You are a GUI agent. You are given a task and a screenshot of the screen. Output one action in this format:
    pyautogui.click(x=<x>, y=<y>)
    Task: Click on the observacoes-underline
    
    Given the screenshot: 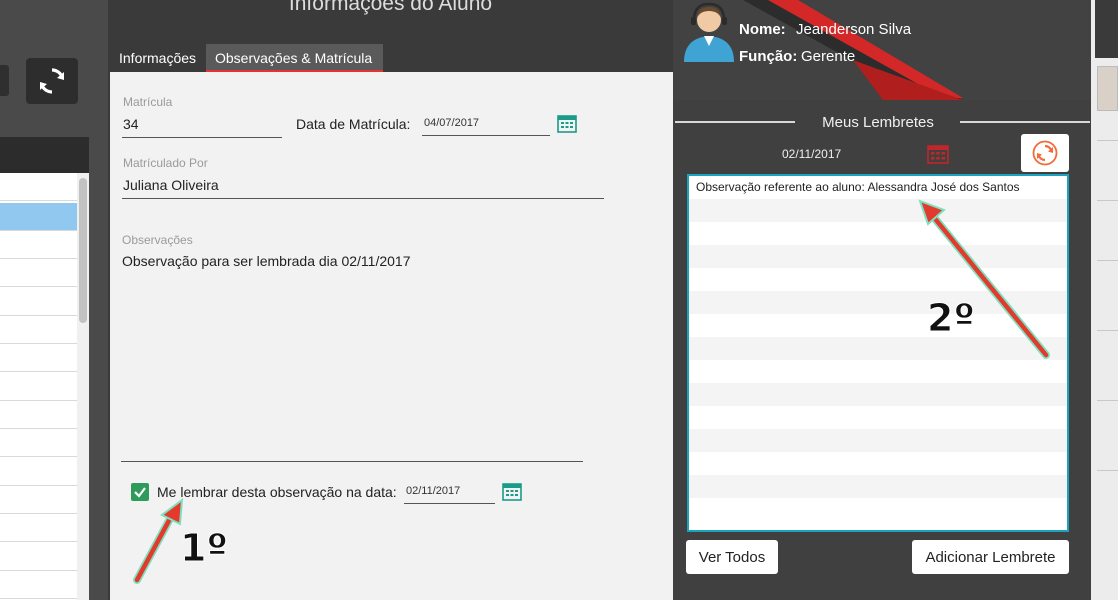 What is the action you would take?
    pyautogui.click(x=352, y=461)
    